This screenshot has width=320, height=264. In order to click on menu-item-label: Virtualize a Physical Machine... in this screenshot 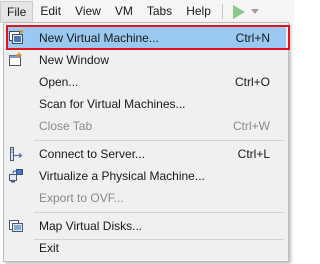, I will do `click(122, 176)`.